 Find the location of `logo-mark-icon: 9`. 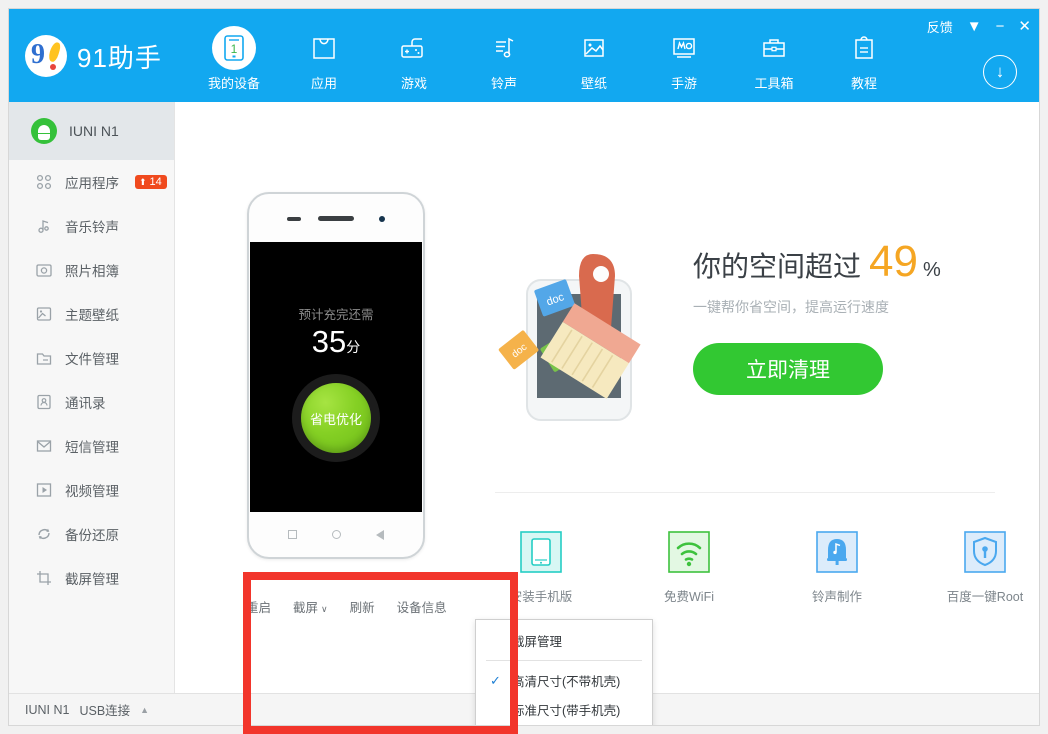

logo-mark-icon: 9 is located at coordinates (46, 56).